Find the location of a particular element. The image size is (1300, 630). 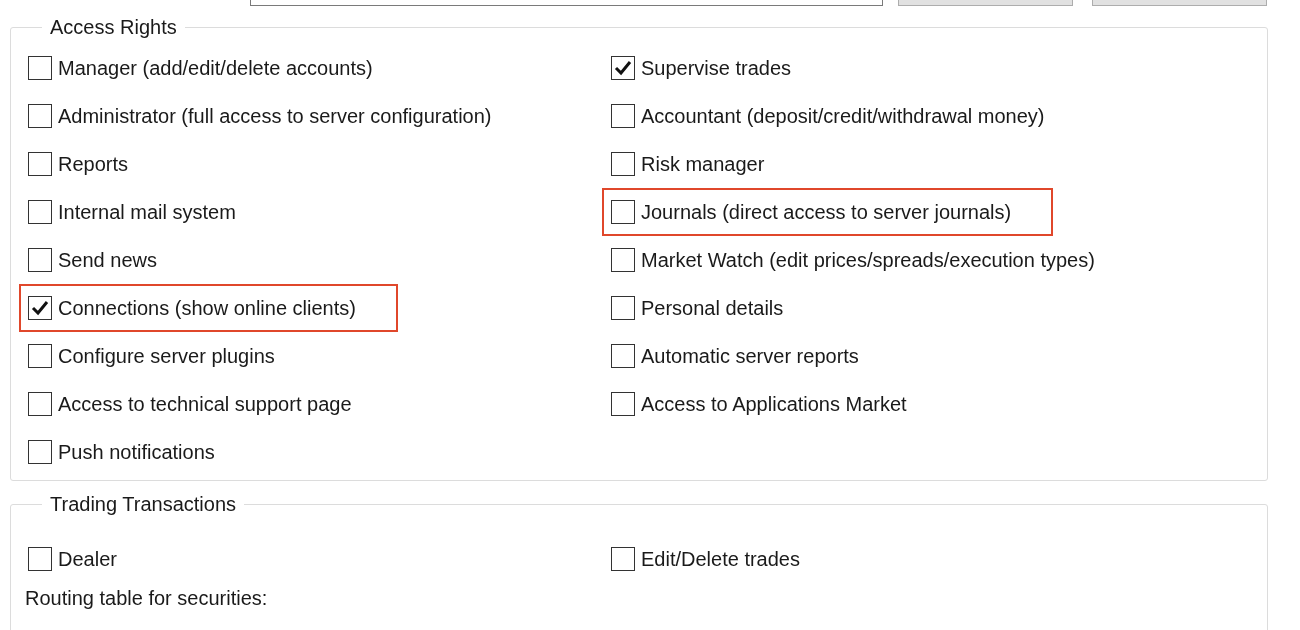

checkbox-label: Access to technical support page is located at coordinates (205, 404).